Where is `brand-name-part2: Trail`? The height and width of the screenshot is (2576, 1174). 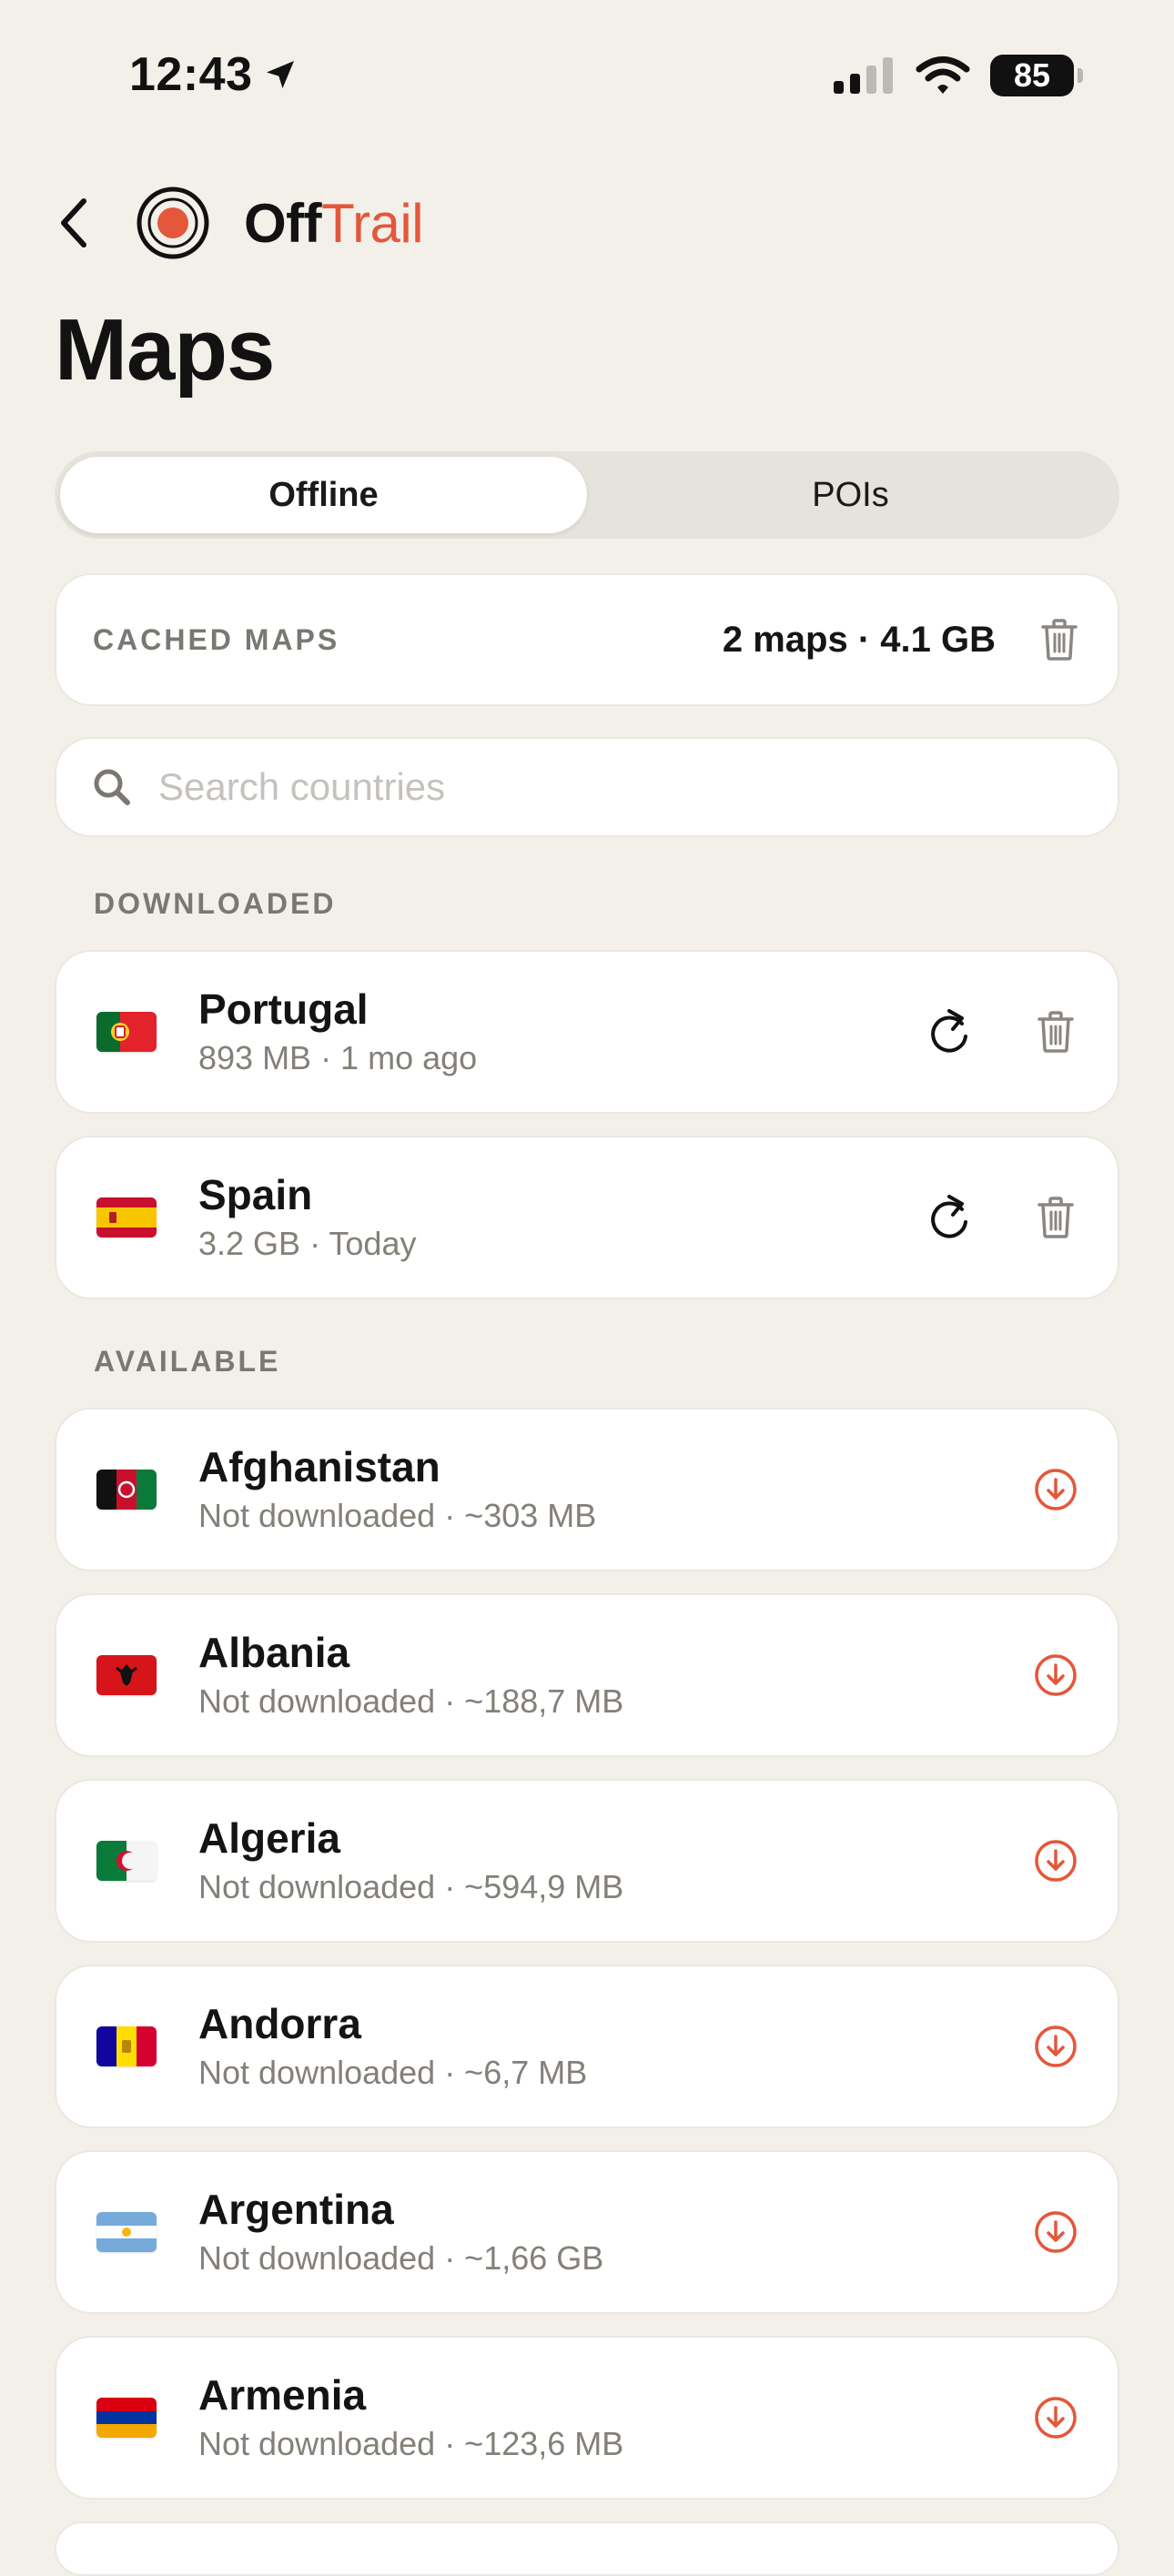
brand-name-part2: Trail is located at coordinates (372, 223).